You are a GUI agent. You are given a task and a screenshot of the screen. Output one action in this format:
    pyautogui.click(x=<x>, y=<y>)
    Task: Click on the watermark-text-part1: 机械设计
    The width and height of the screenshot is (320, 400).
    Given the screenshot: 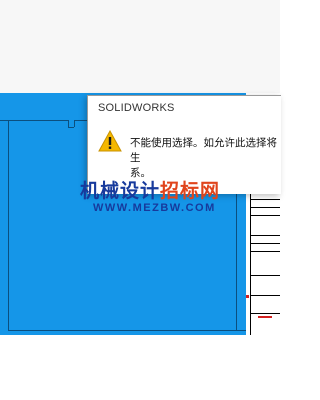 What is the action you would take?
    pyautogui.click(x=120, y=191)
    